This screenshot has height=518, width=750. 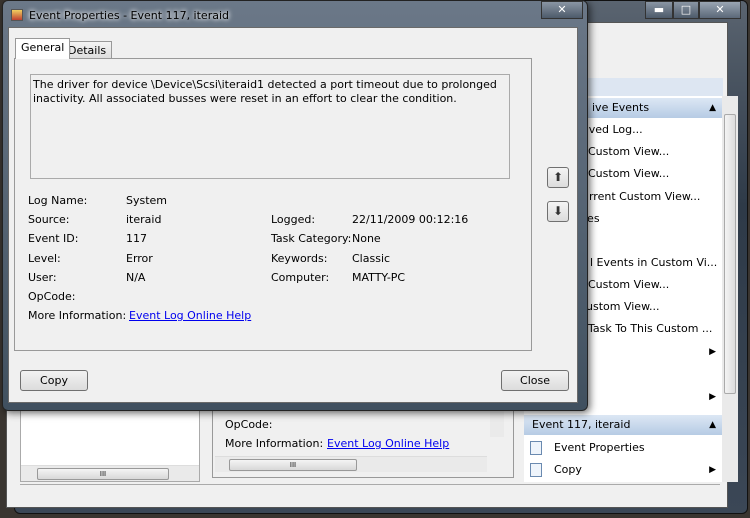 What do you see at coordinates (366, 238) in the screenshot?
I see `task-category-value: None` at bounding box center [366, 238].